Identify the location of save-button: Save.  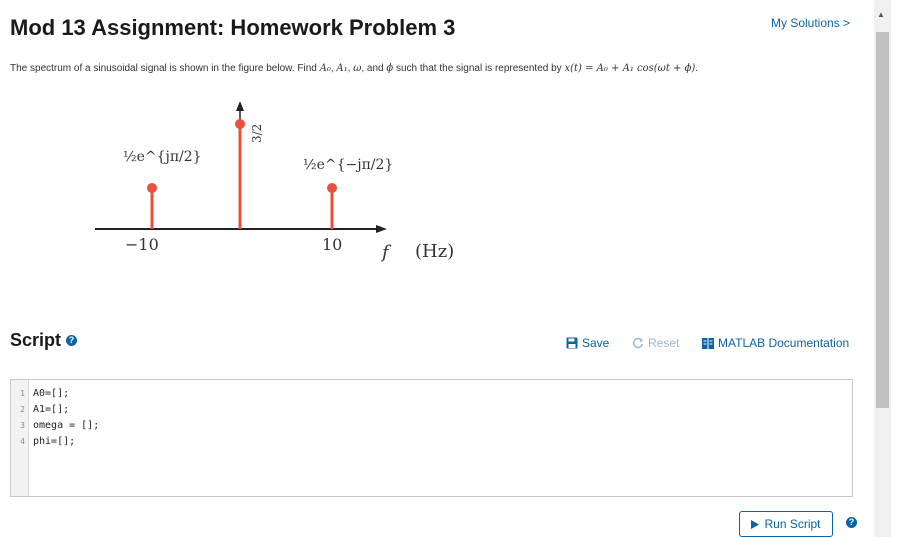
(587, 343).